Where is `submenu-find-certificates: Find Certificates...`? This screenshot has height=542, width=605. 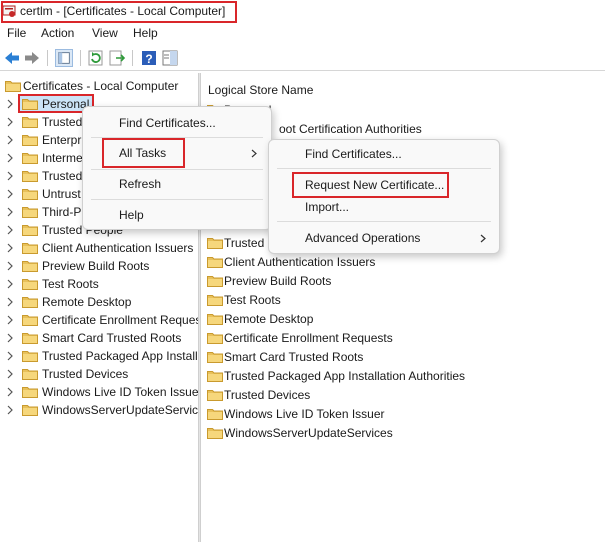 submenu-find-certificates: Find Certificates... is located at coordinates (384, 154).